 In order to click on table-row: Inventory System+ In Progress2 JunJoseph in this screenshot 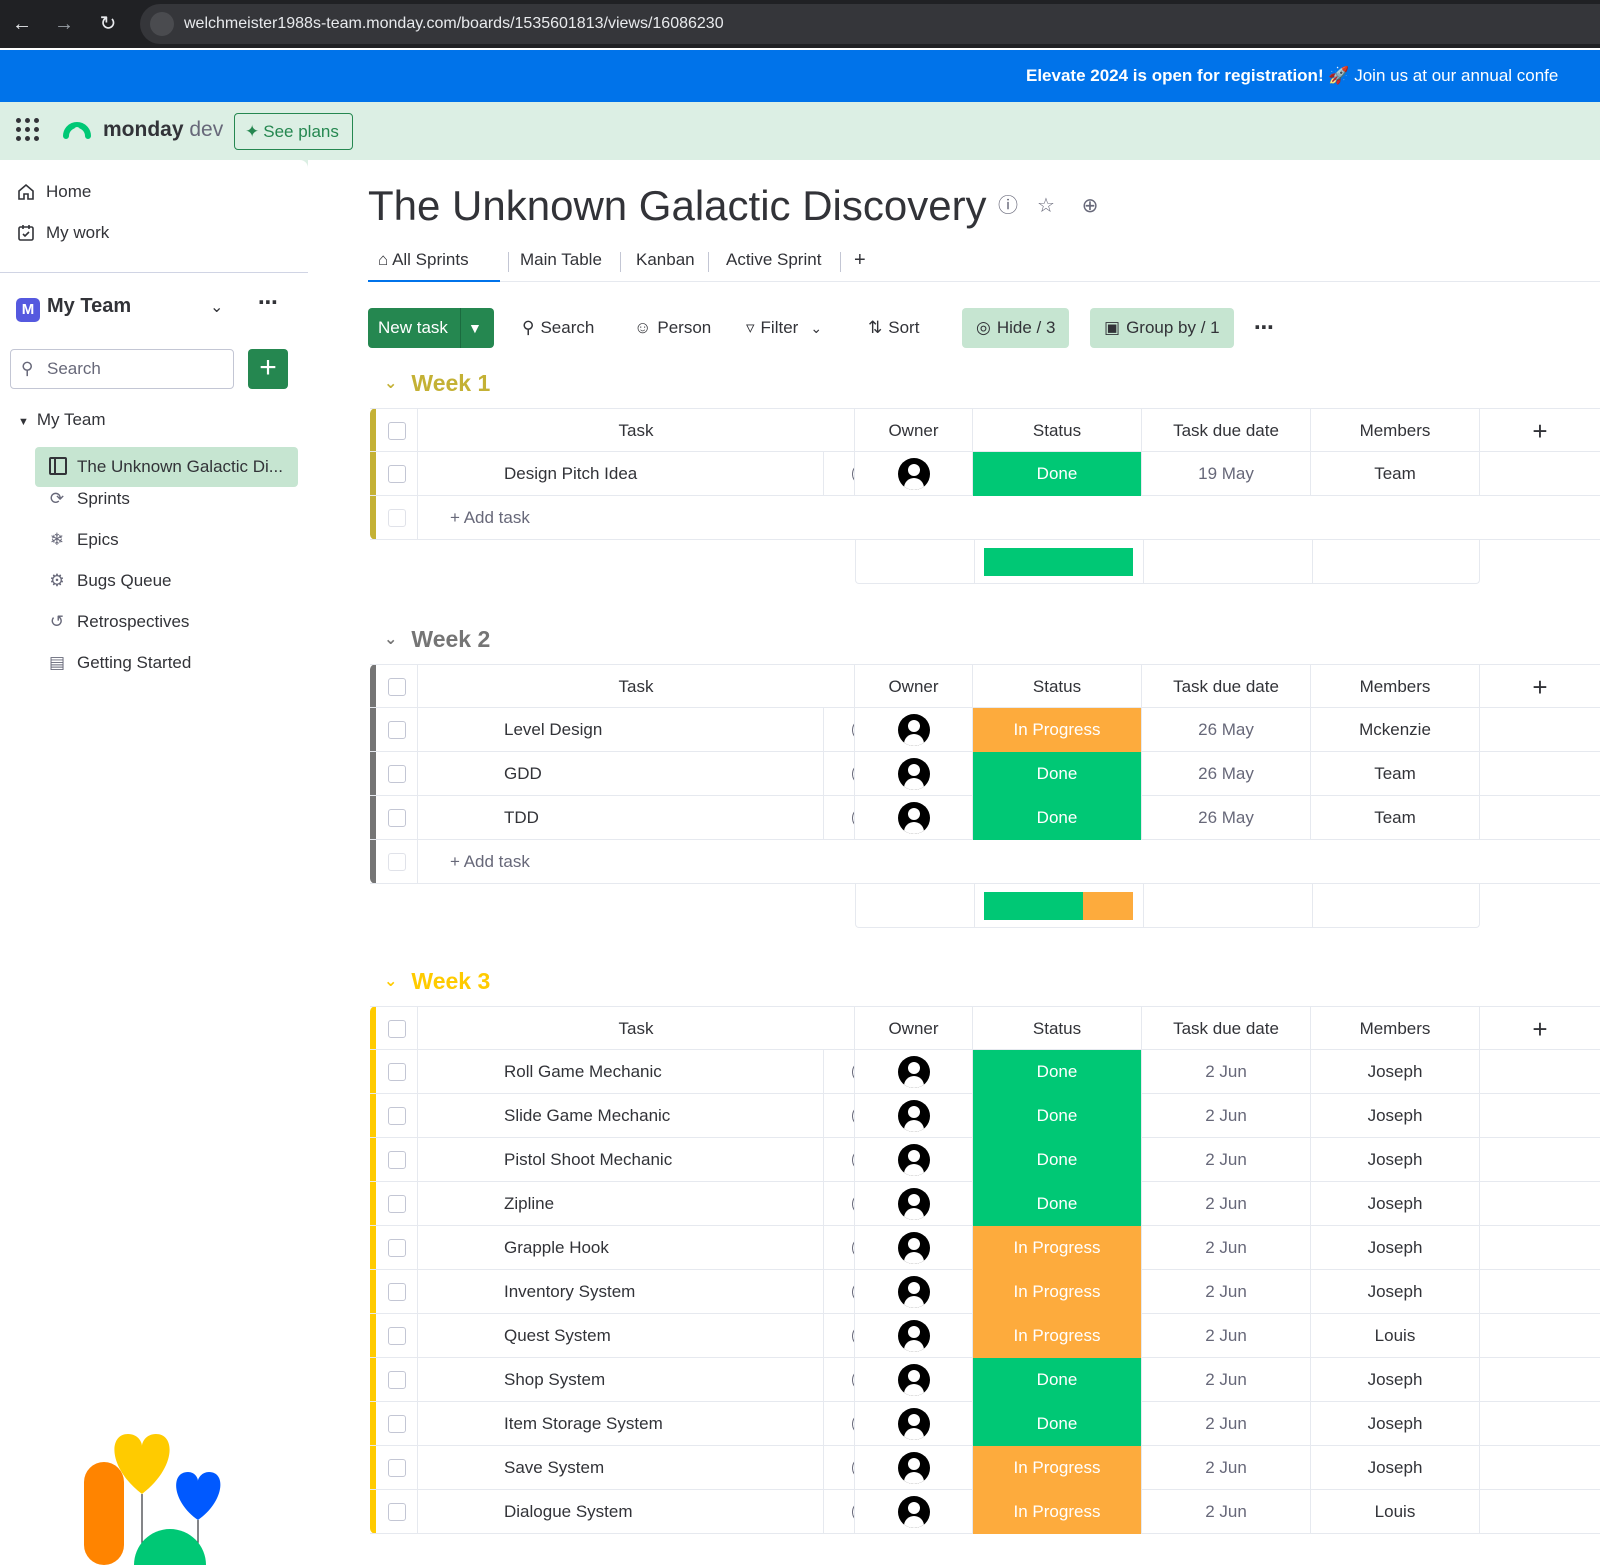, I will do `click(985, 1292)`.